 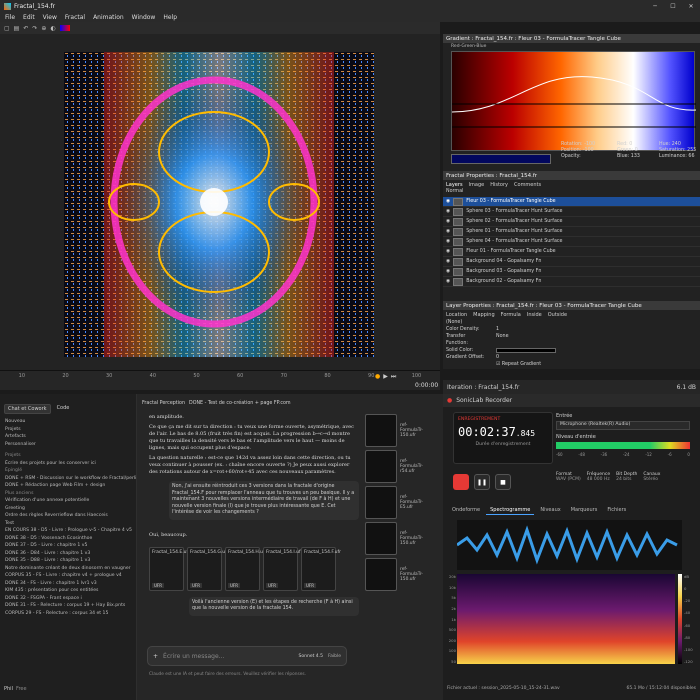 I want to click on conversation-item: Greeting, so click(x=68, y=509).